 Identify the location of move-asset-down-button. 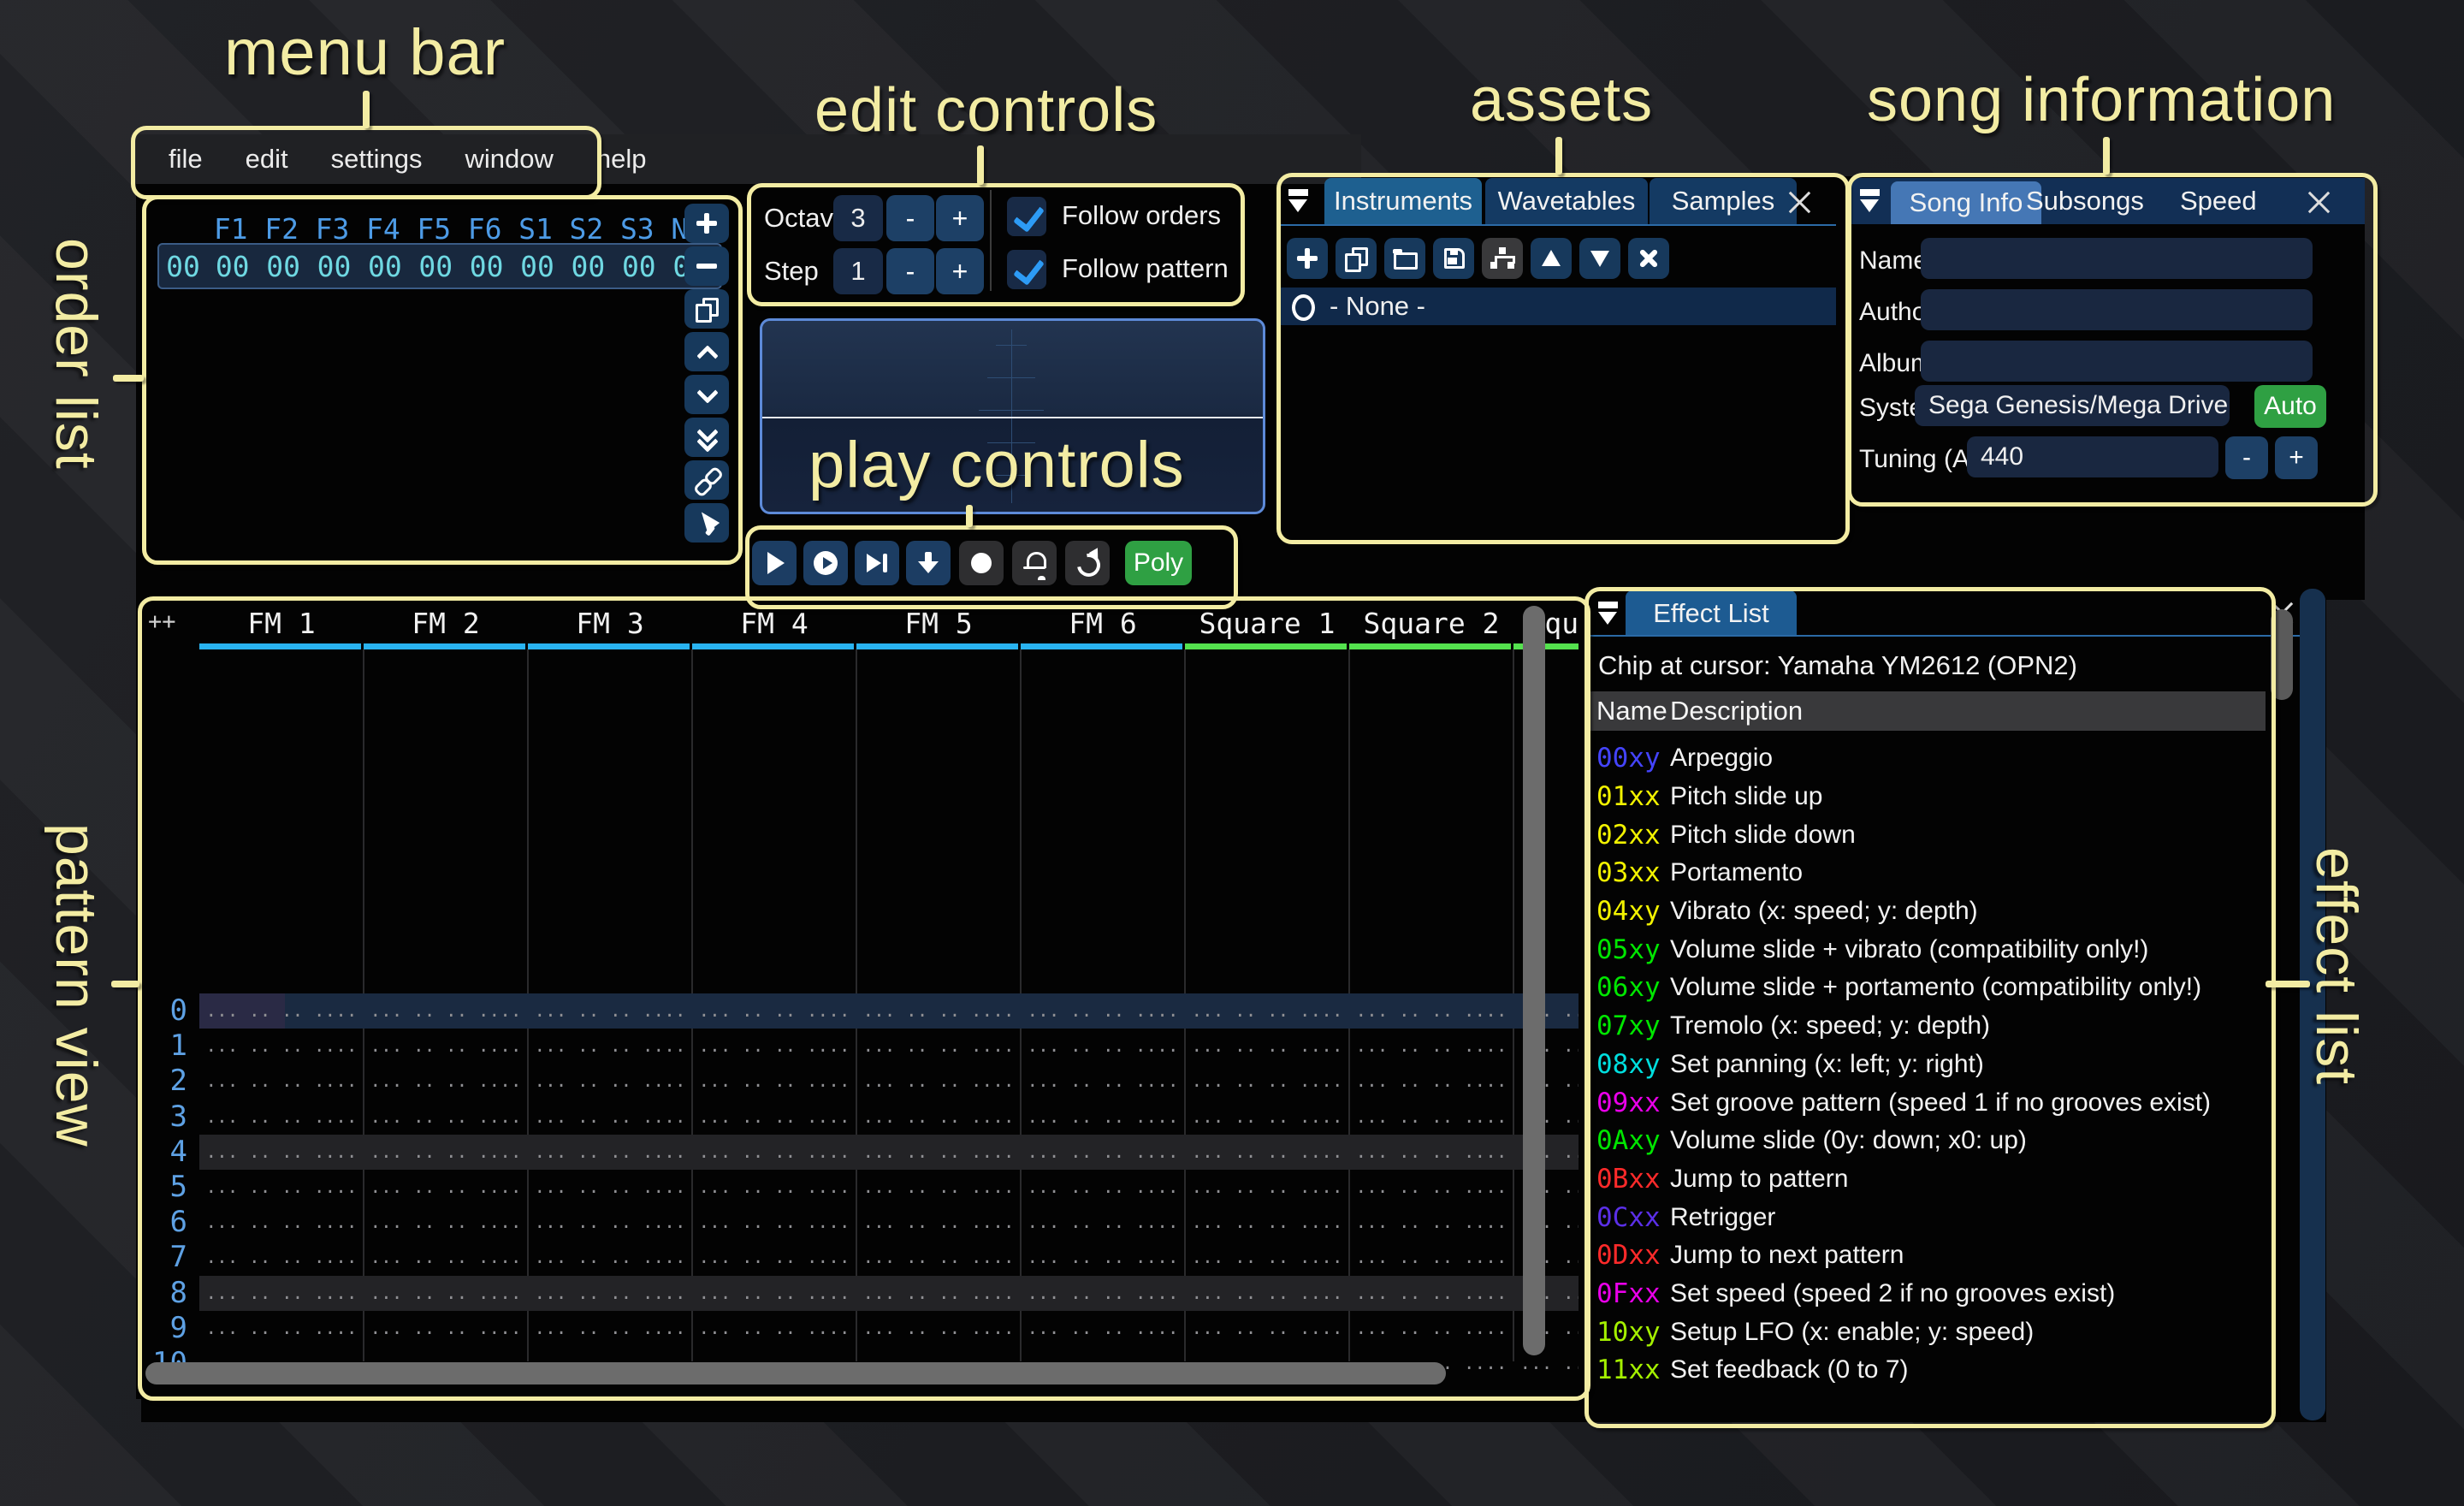
(1599, 259).